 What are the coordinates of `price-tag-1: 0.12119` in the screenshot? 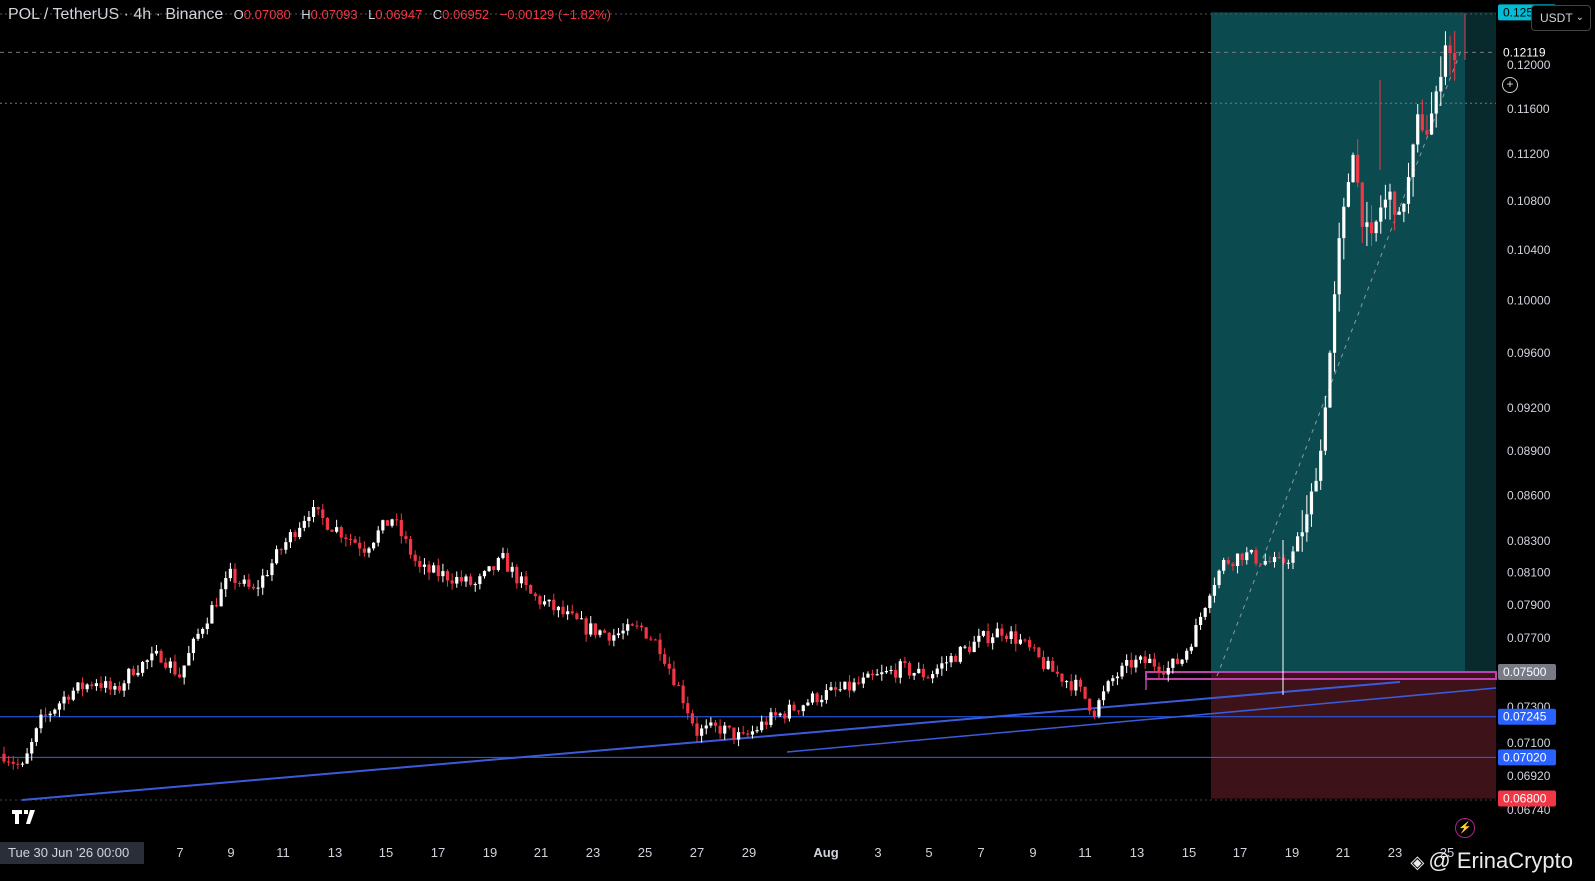 It's located at (1524, 52).